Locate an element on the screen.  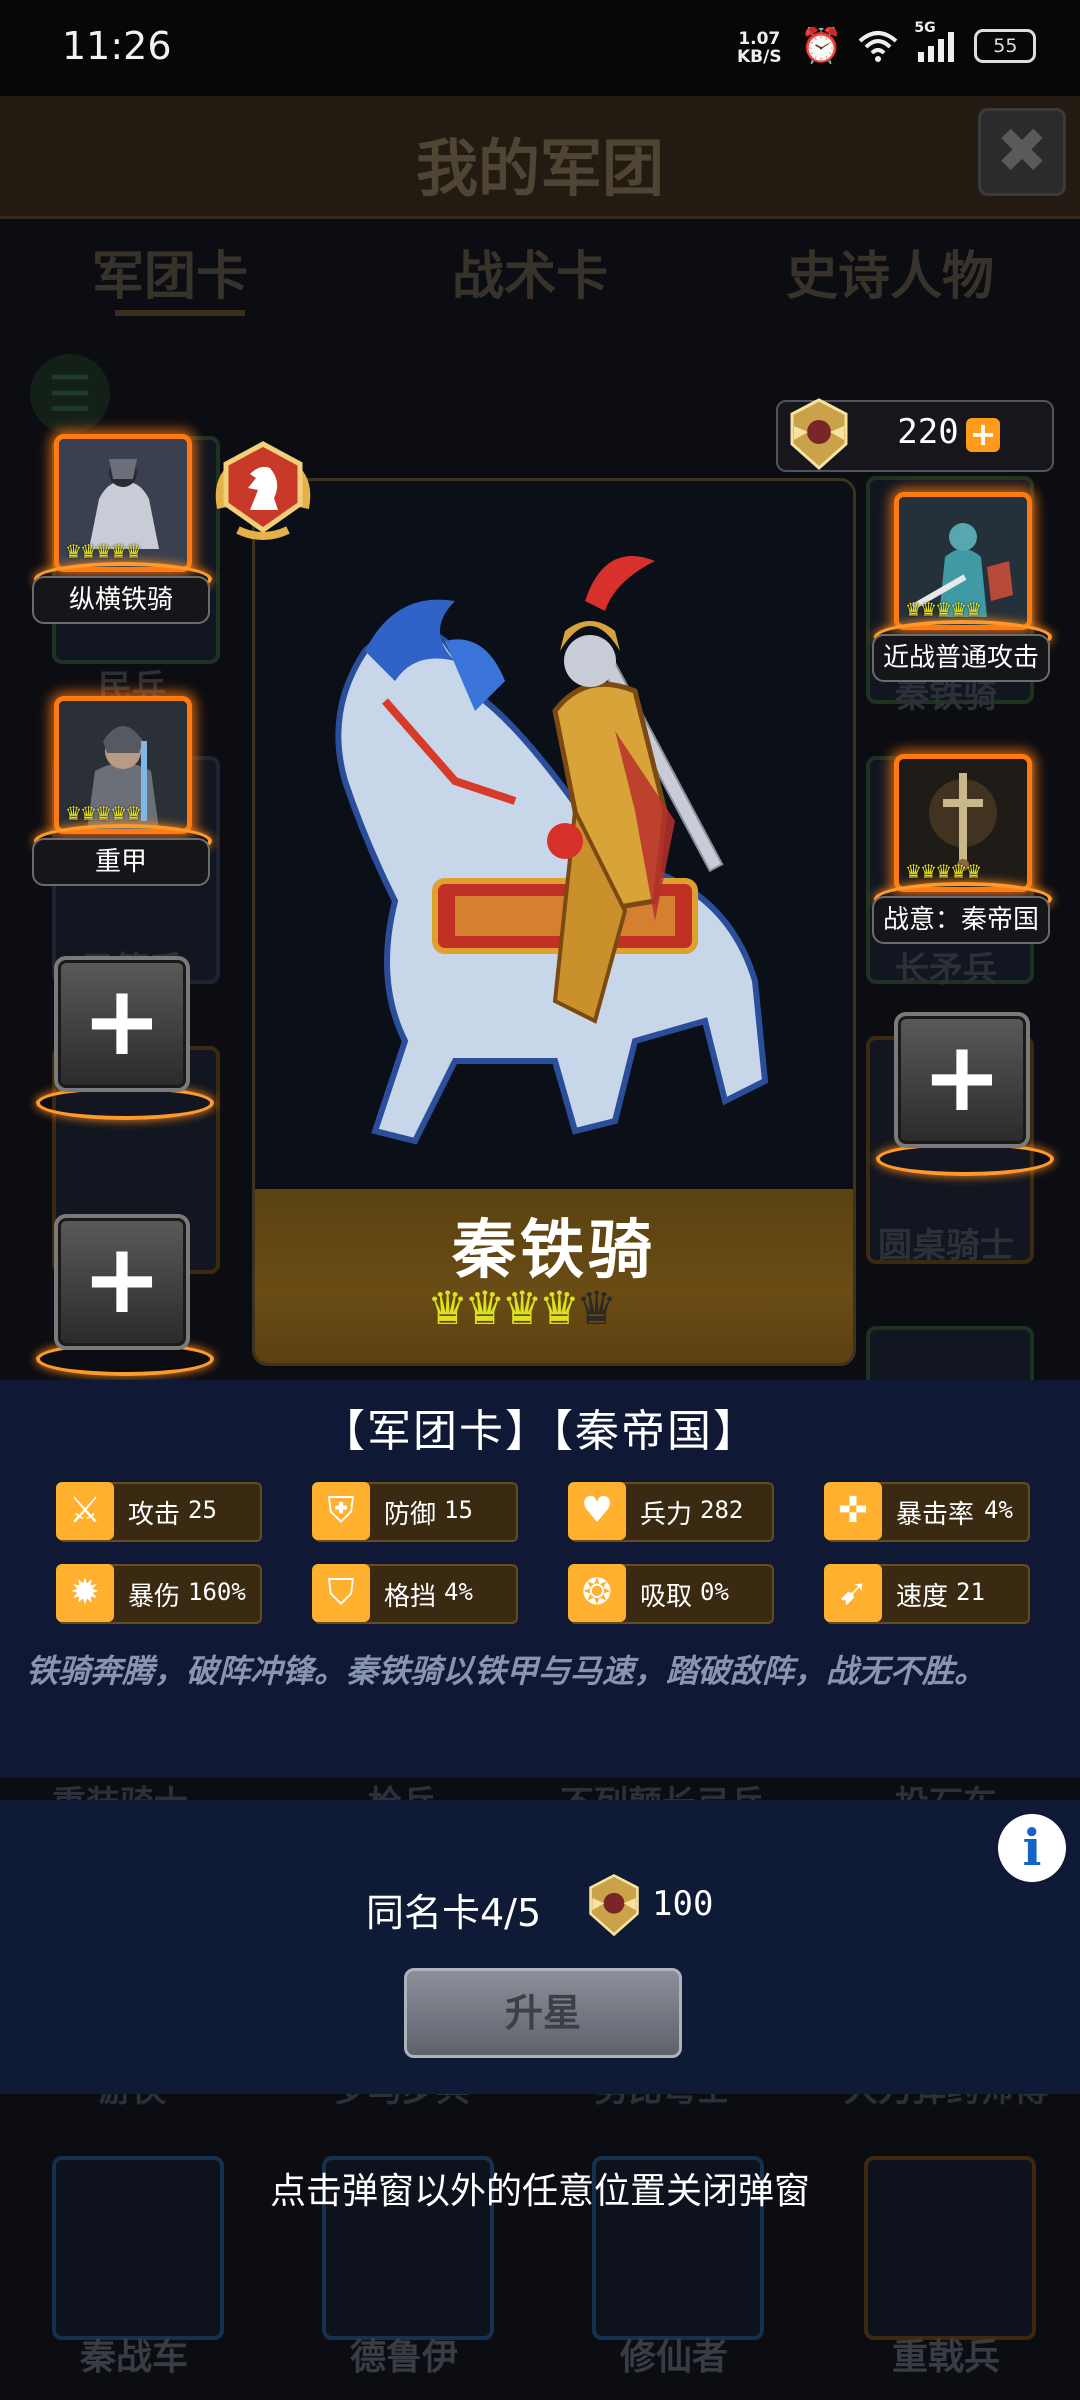
slot-label-zongheng-tieqi: 纵横铁骑 is located at coordinates (121, 600).